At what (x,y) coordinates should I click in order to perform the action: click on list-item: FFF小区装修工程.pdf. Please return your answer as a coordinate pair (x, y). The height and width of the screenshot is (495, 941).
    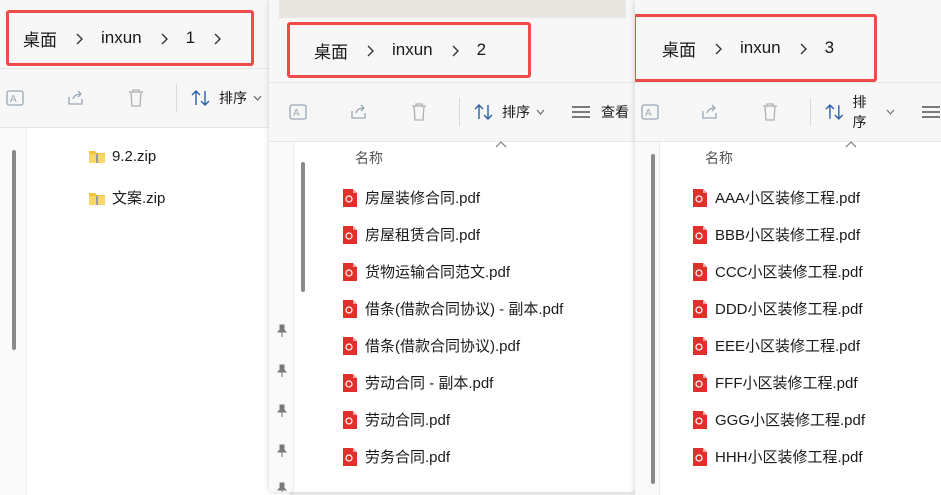
    Looking at the image, I should click on (774, 382).